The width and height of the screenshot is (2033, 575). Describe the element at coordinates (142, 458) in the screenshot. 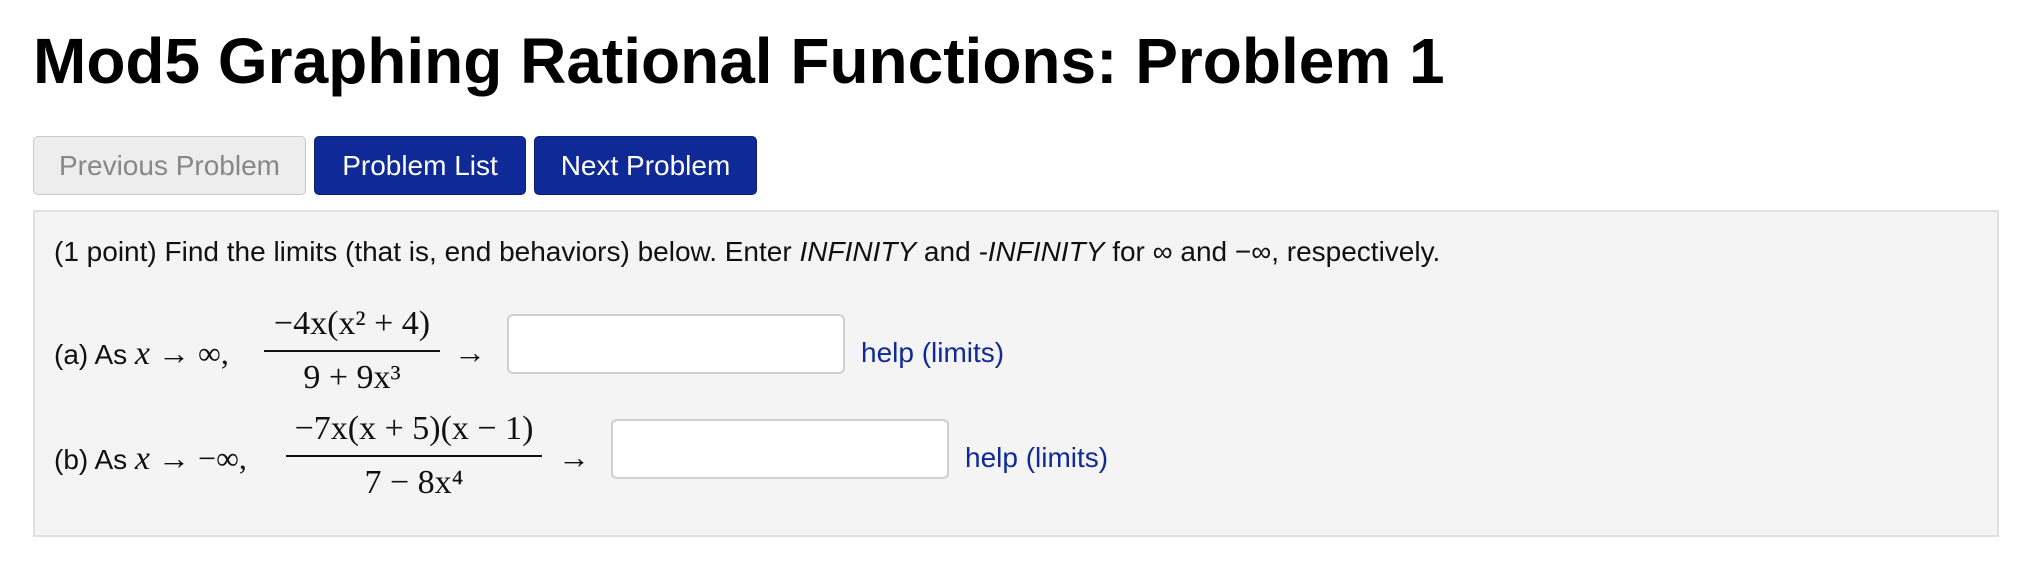

I see `part-b-variable: x` at that location.